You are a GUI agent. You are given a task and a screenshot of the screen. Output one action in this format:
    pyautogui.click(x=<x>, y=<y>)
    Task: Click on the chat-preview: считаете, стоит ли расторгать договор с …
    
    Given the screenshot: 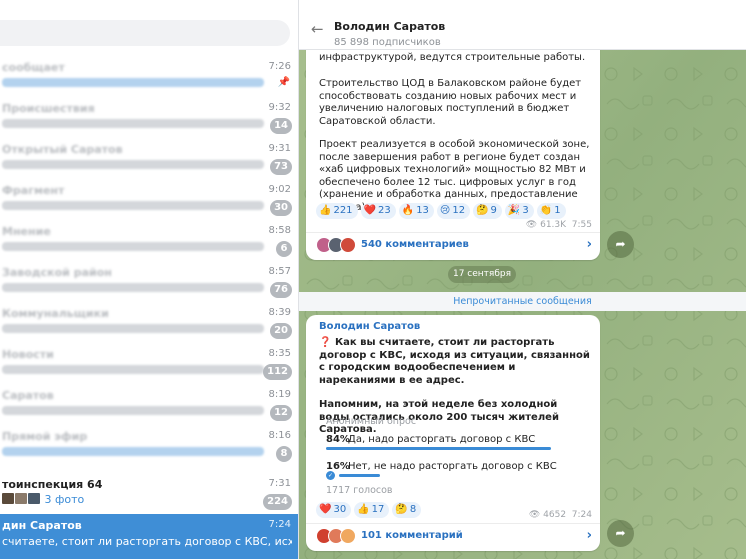 What is the action you would take?
    pyautogui.click(x=147, y=541)
    